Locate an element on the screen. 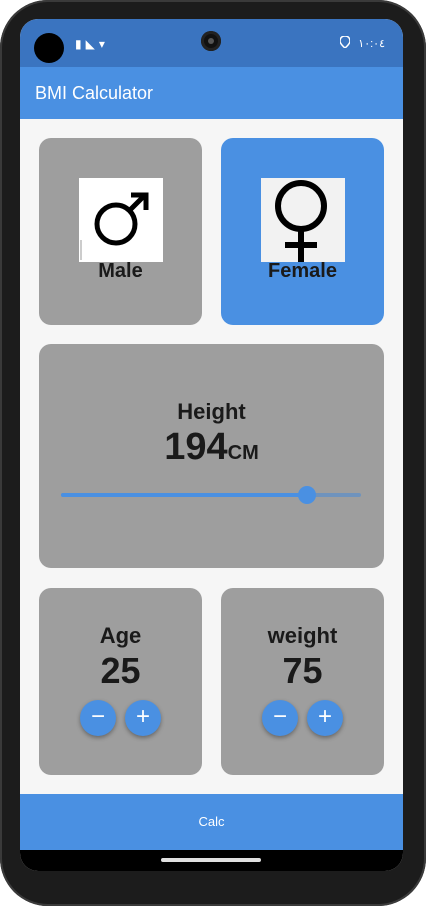  weight-minus-button: − is located at coordinates (280, 718).